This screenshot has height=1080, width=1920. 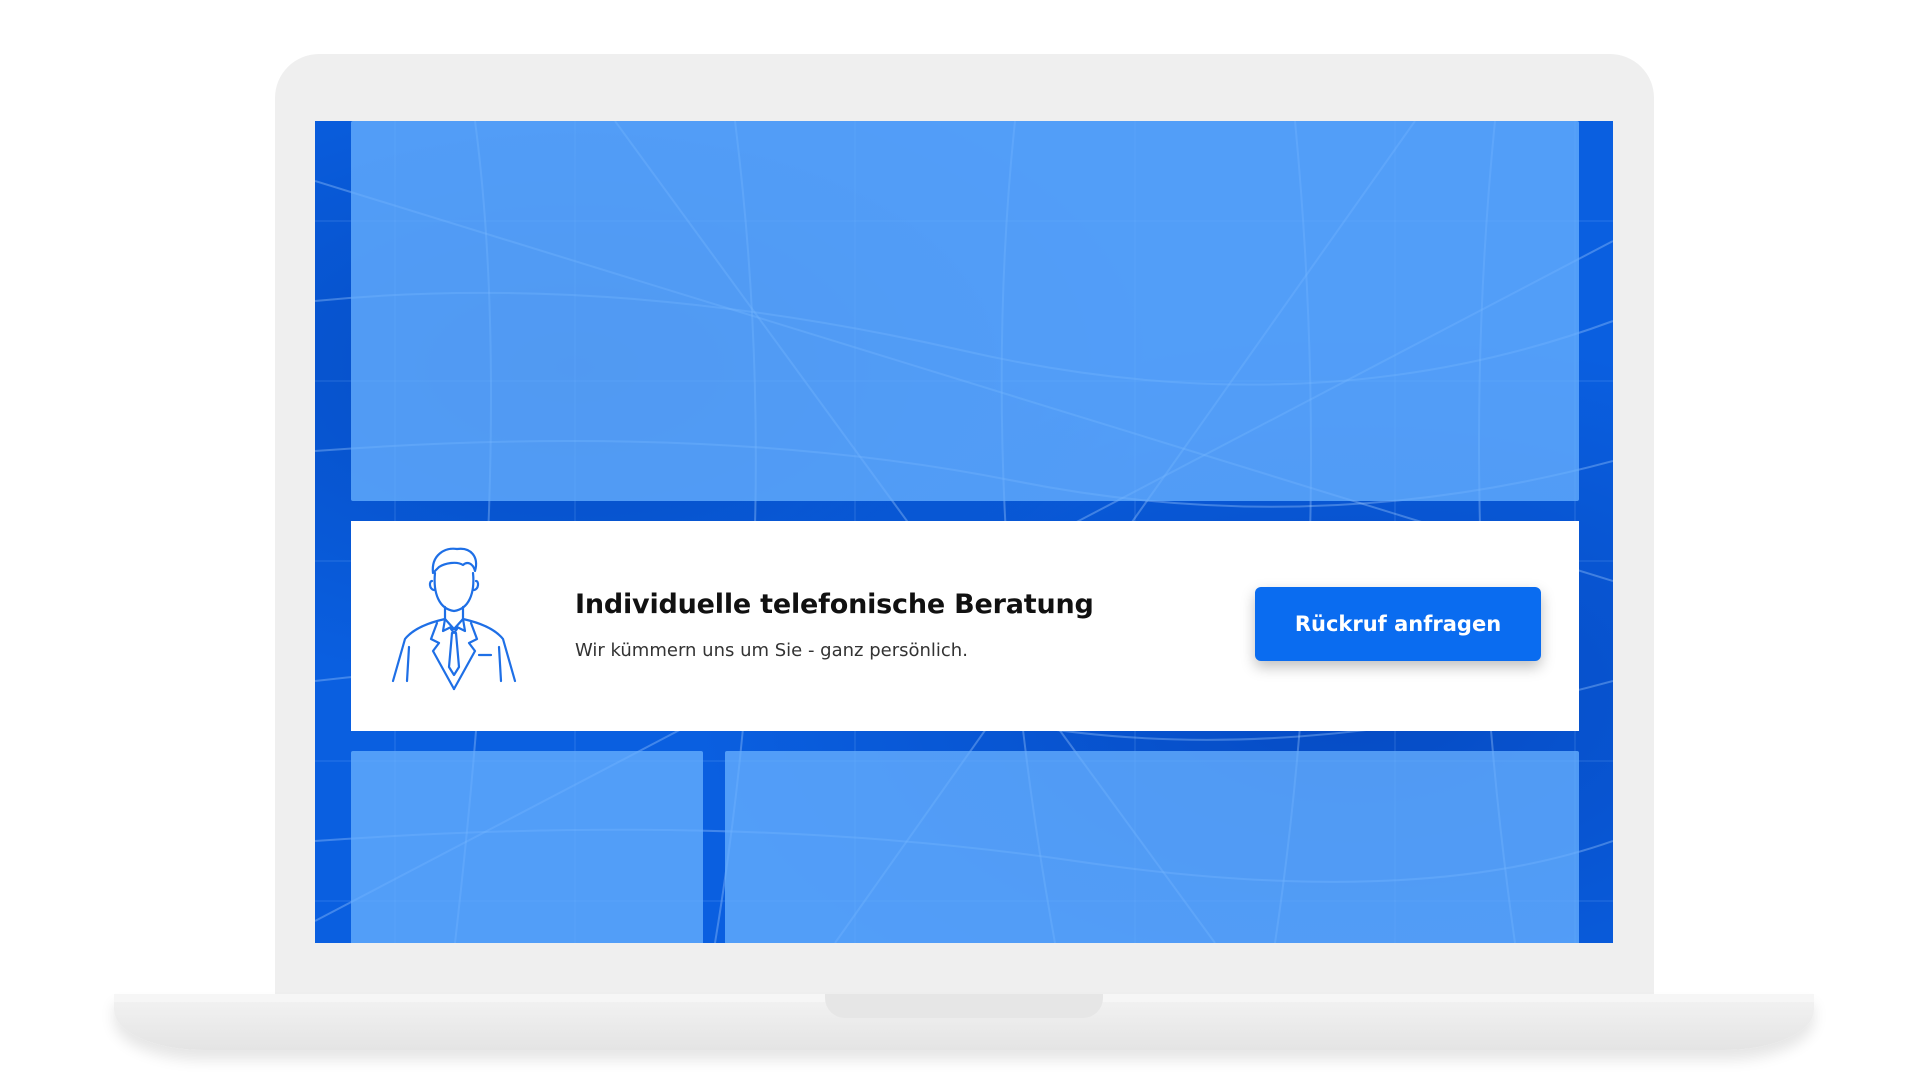 What do you see at coordinates (964, 1006) in the screenshot?
I see `laptop-notch` at bounding box center [964, 1006].